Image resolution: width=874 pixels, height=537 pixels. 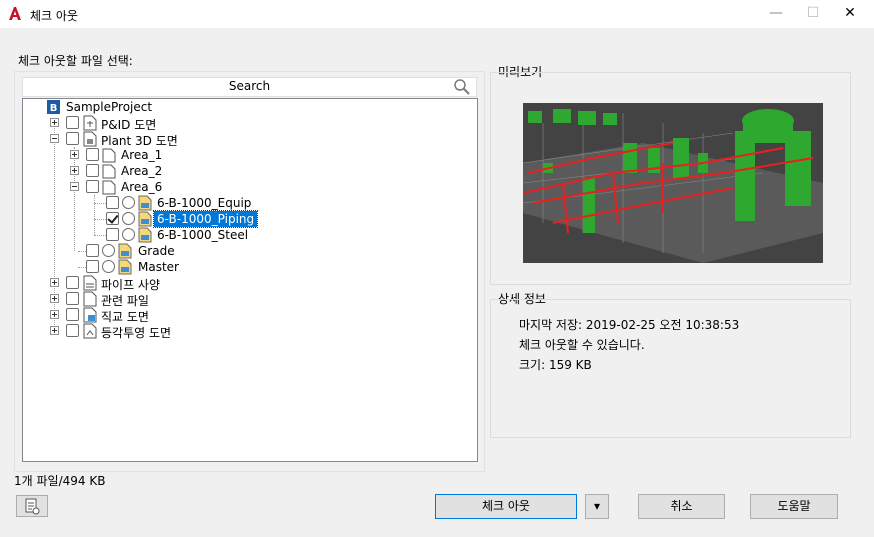 I want to click on tree-item-label: 6-B-1000_Piping, so click(x=205, y=219).